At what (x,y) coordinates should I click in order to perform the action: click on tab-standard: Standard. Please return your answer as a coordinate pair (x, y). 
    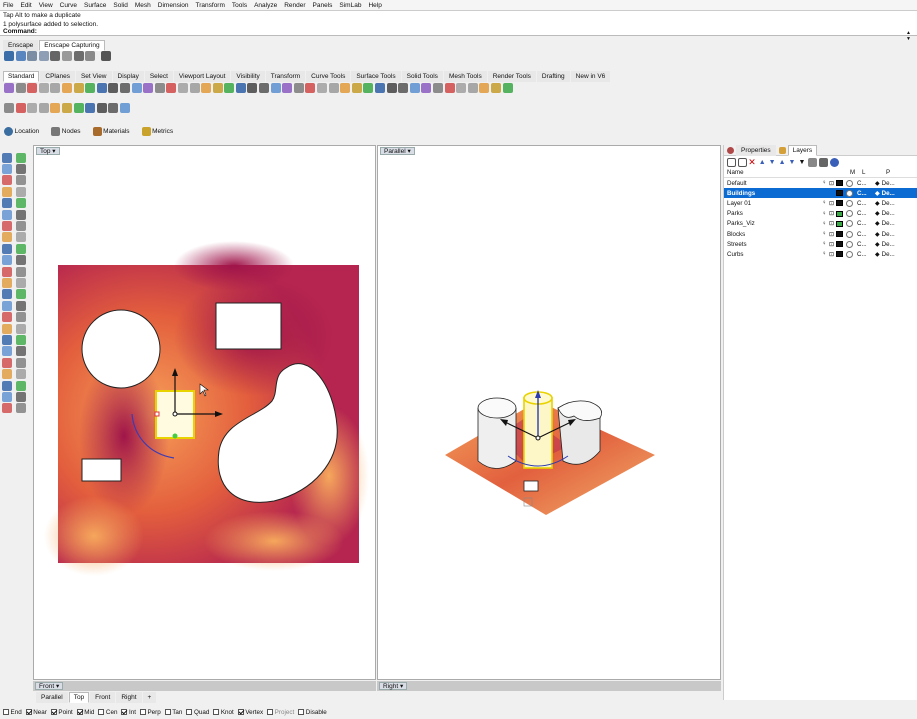
    Looking at the image, I should click on (21, 76).